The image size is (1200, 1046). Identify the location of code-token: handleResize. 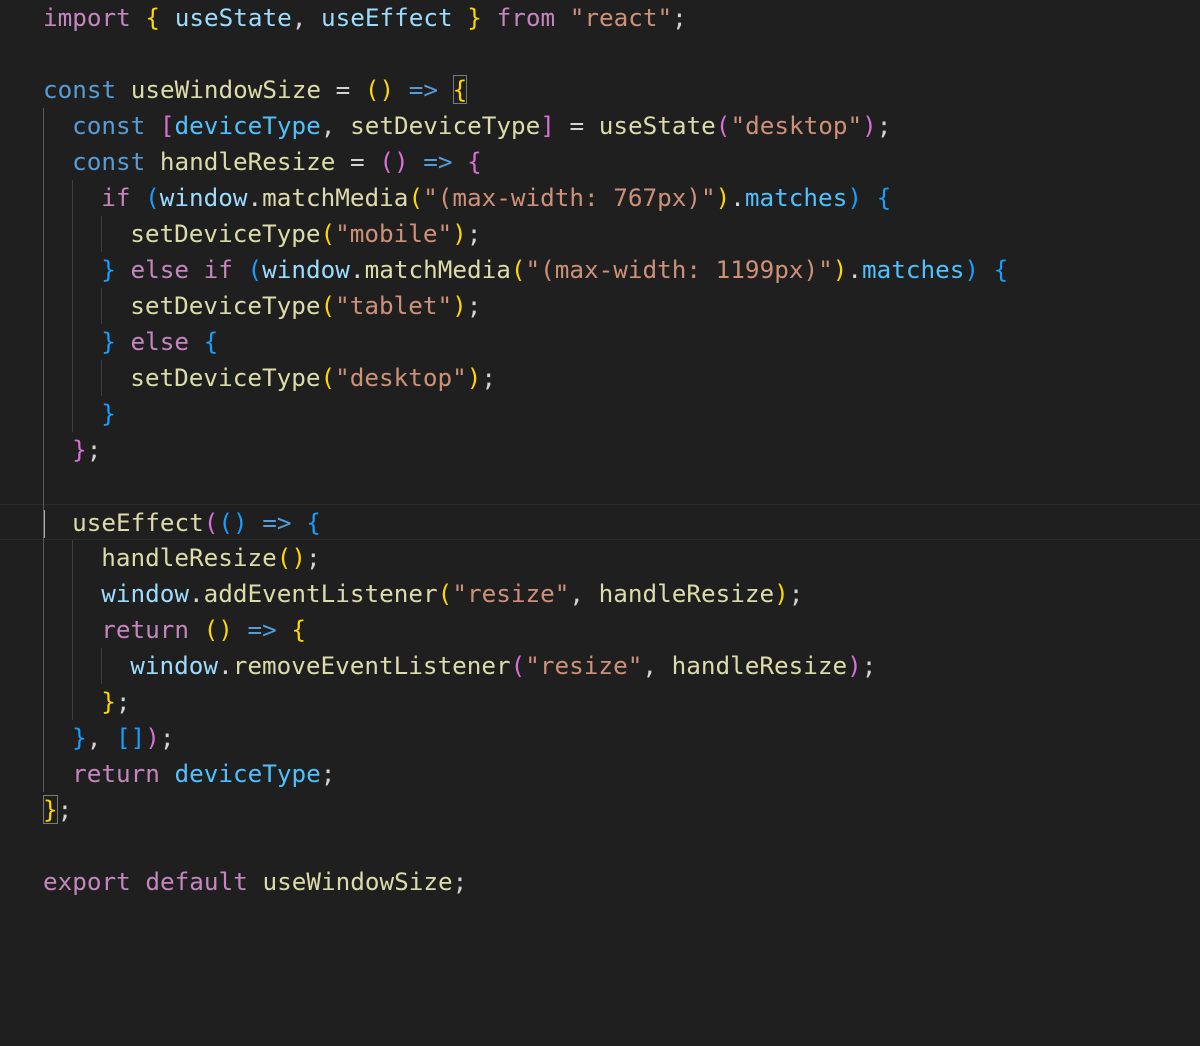
(686, 593).